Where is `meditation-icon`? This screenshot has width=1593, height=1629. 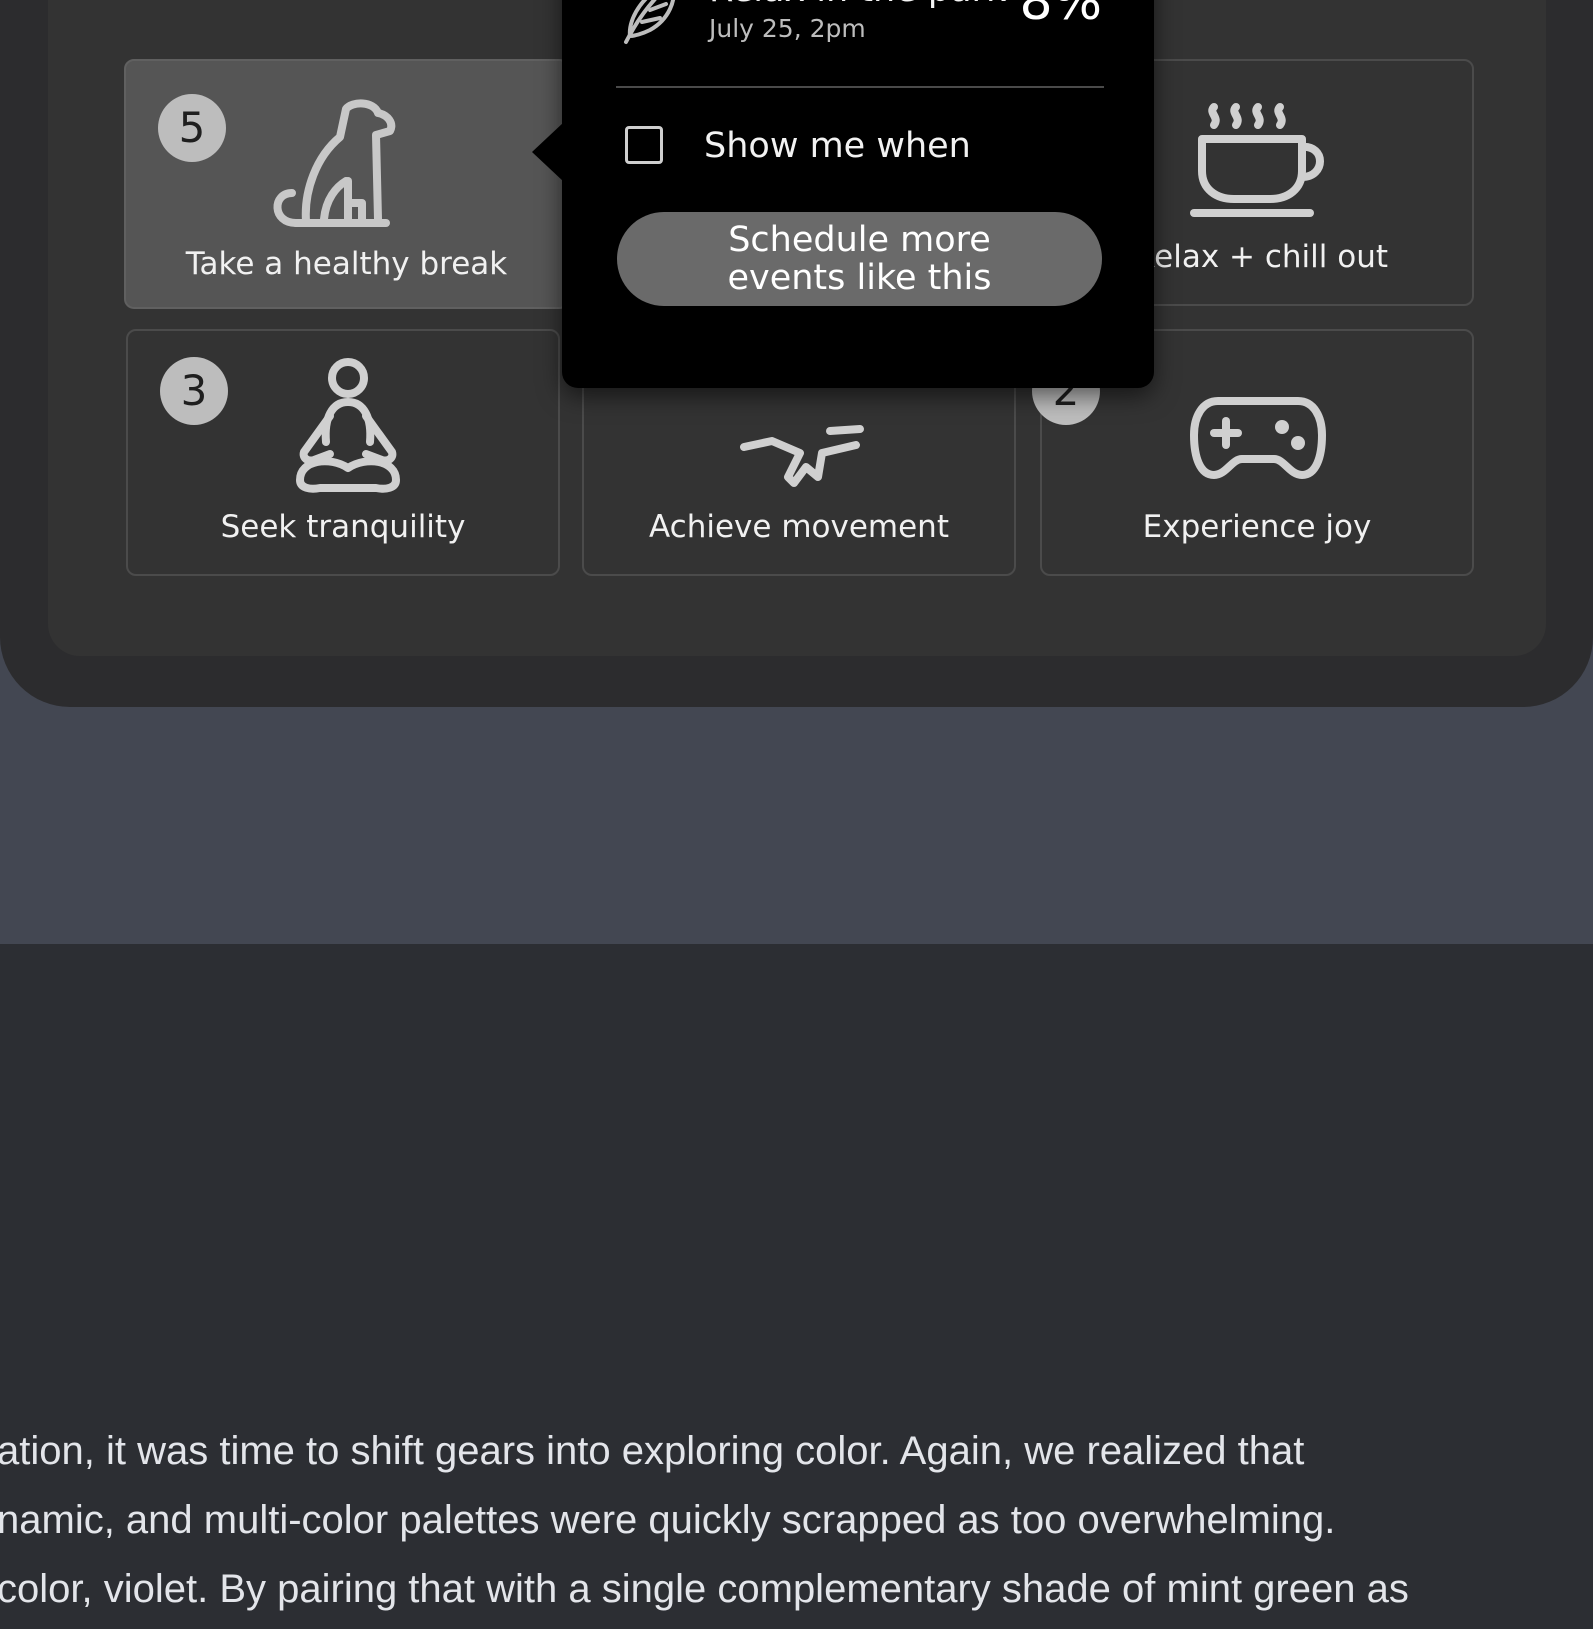 meditation-icon is located at coordinates (348, 425).